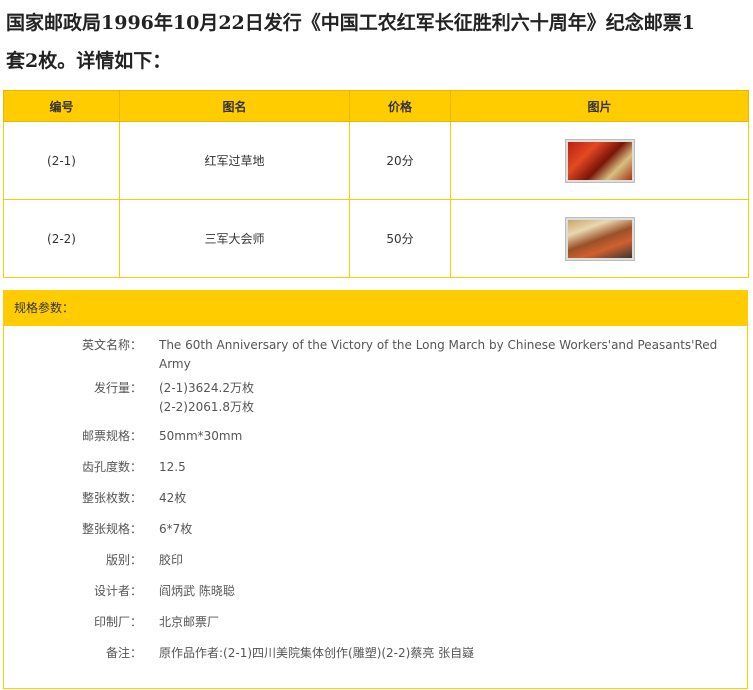 The image size is (753, 690). Describe the element at coordinates (123, 560) in the screenshot. I see `spec-label: 版别：` at that location.